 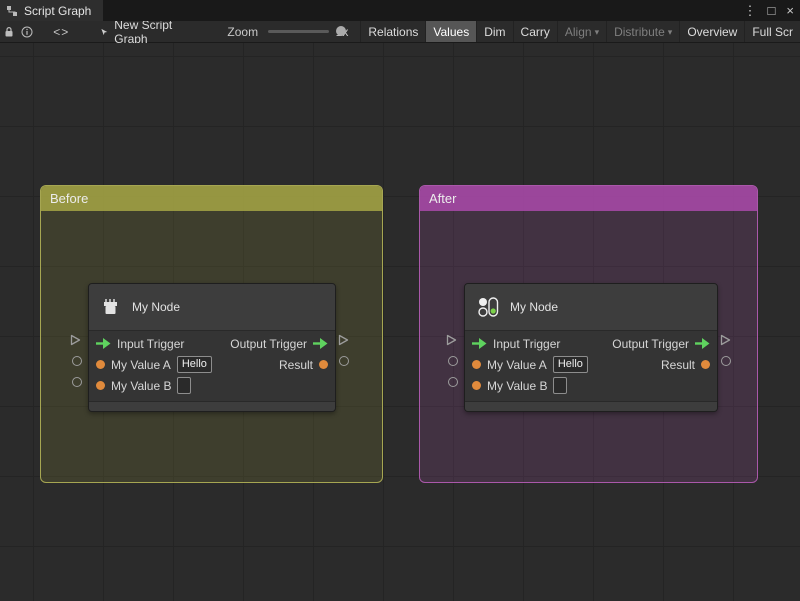 What do you see at coordinates (443, 198) in the screenshot?
I see `group-title: After` at bounding box center [443, 198].